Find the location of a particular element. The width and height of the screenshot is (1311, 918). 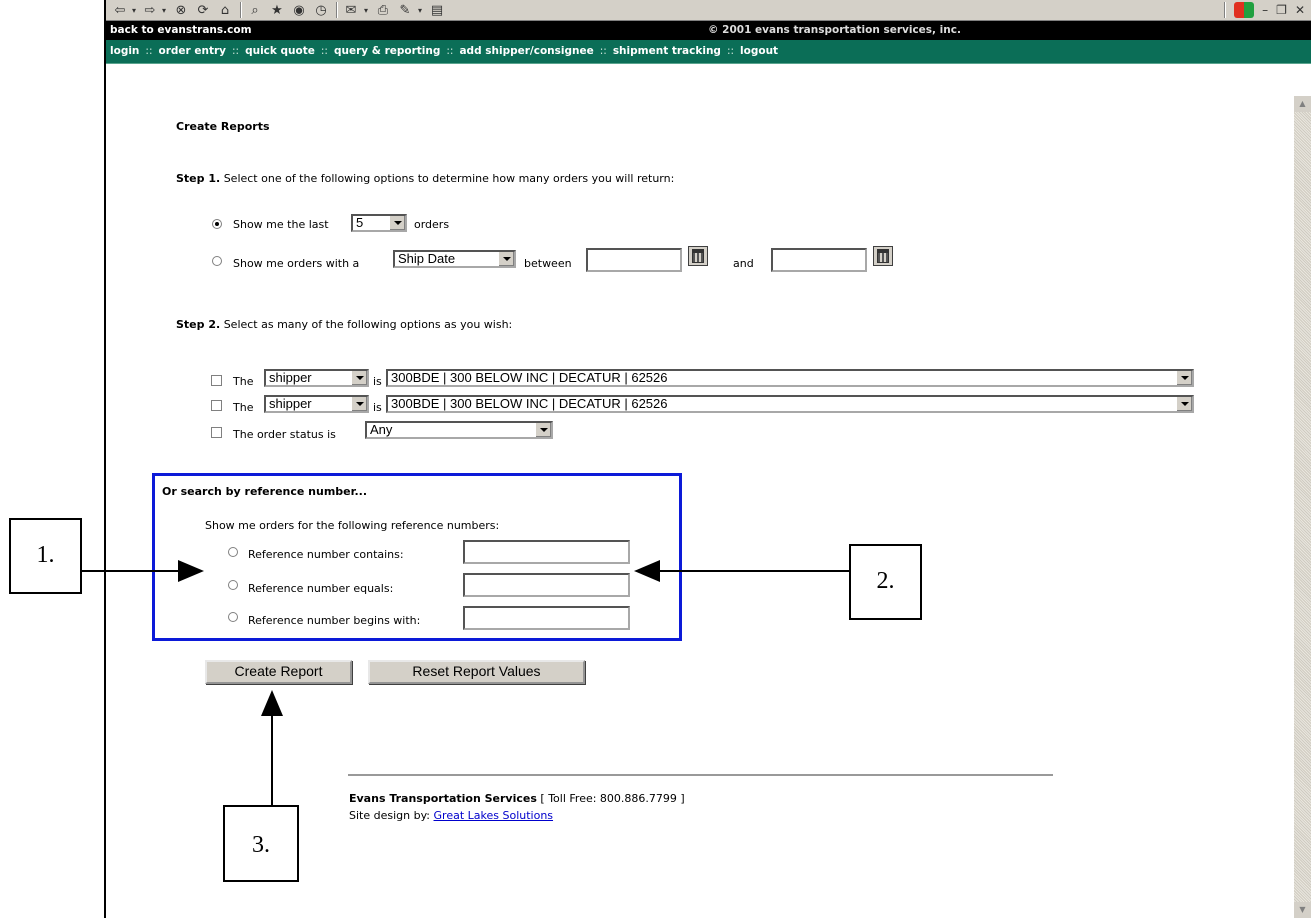

step1-heading: Step 1. is located at coordinates (198, 178).